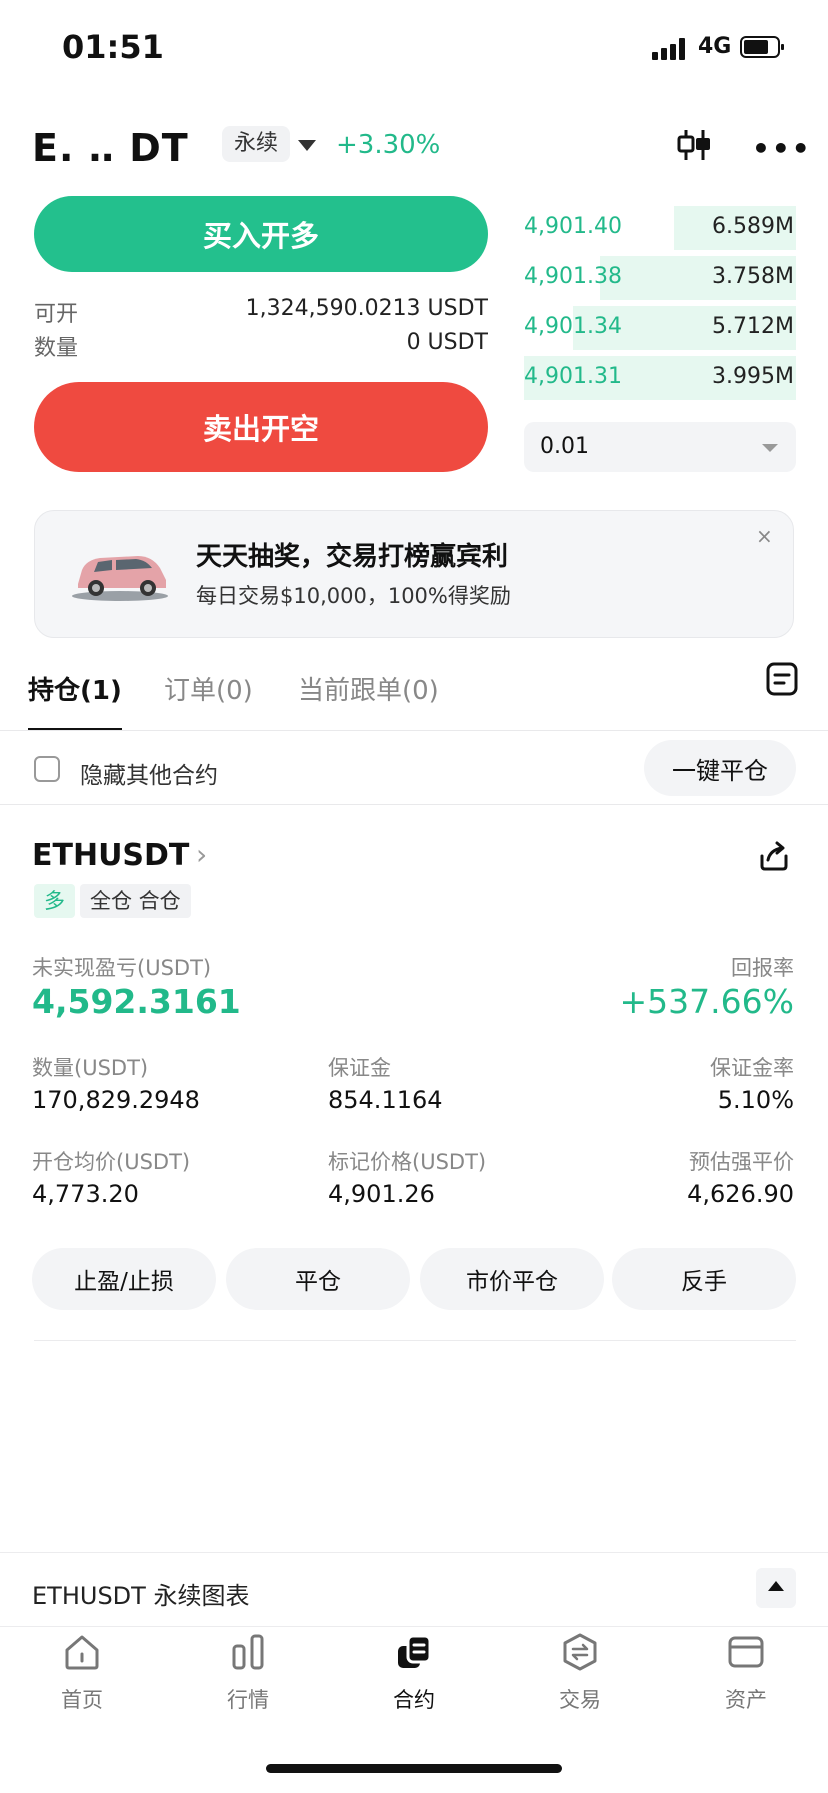  I want to click on status-time: 01:51, so click(113, 47).